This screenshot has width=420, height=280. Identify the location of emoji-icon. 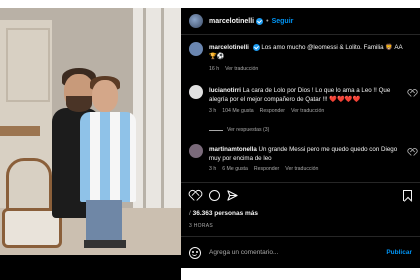
(195, 252).